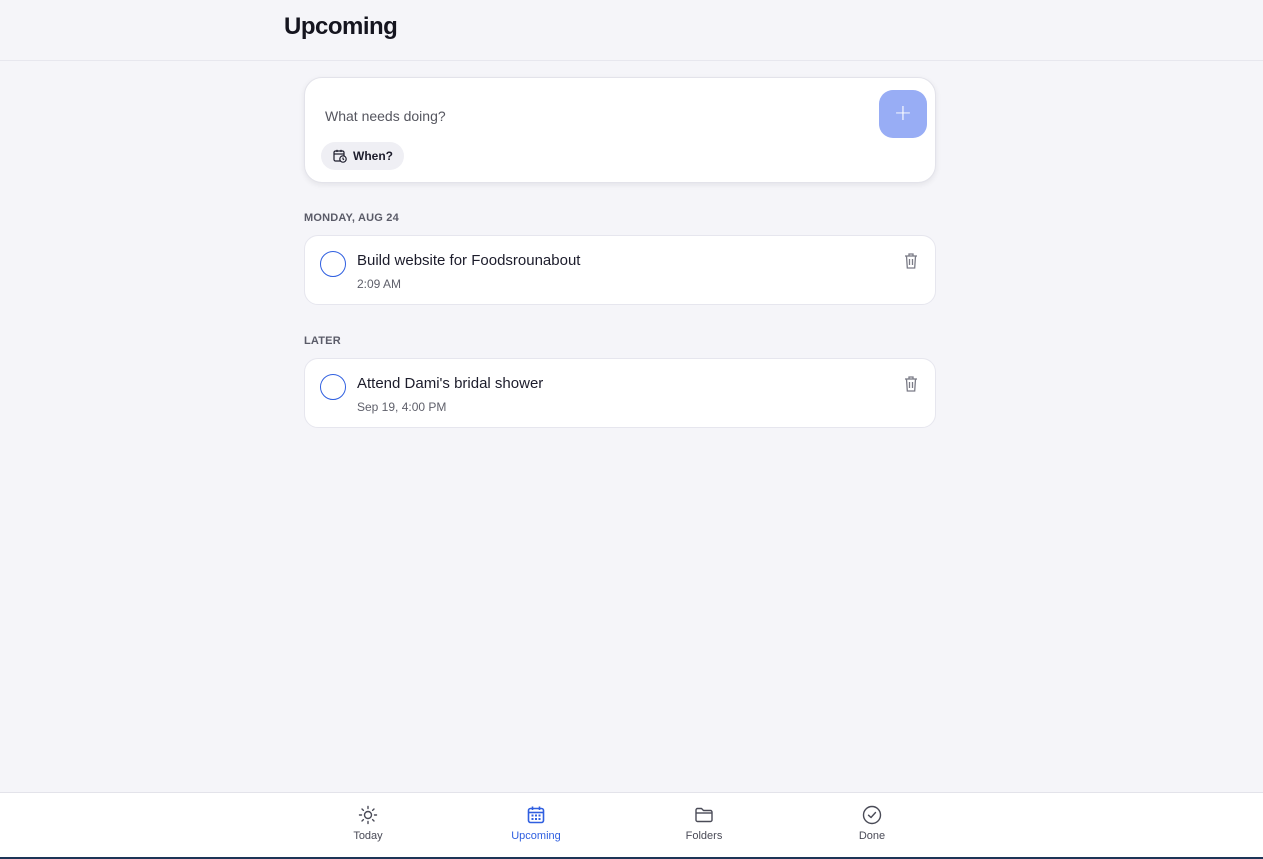 This screenshot has height=859, width=1263. Describe the element at coordinates (872, 836) in the screenshot. I see `nav-label: Done` at that location.